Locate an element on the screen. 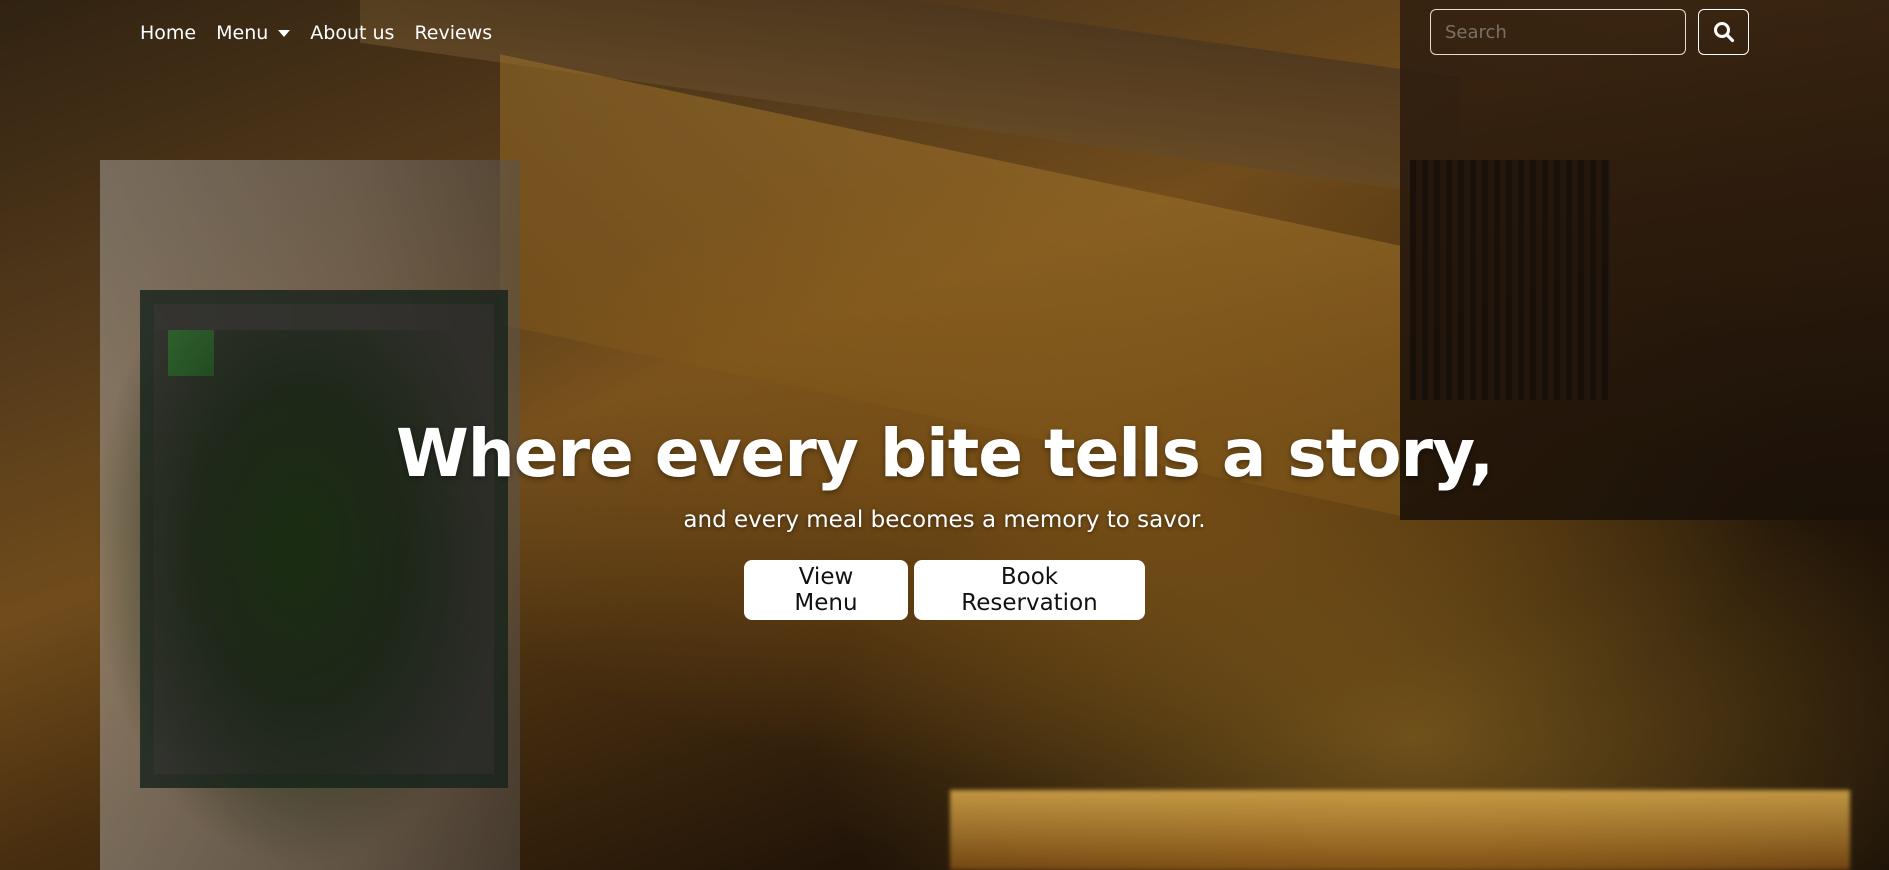  nav-link-reviews-label: Reviews is located at coordinates (453, 33).